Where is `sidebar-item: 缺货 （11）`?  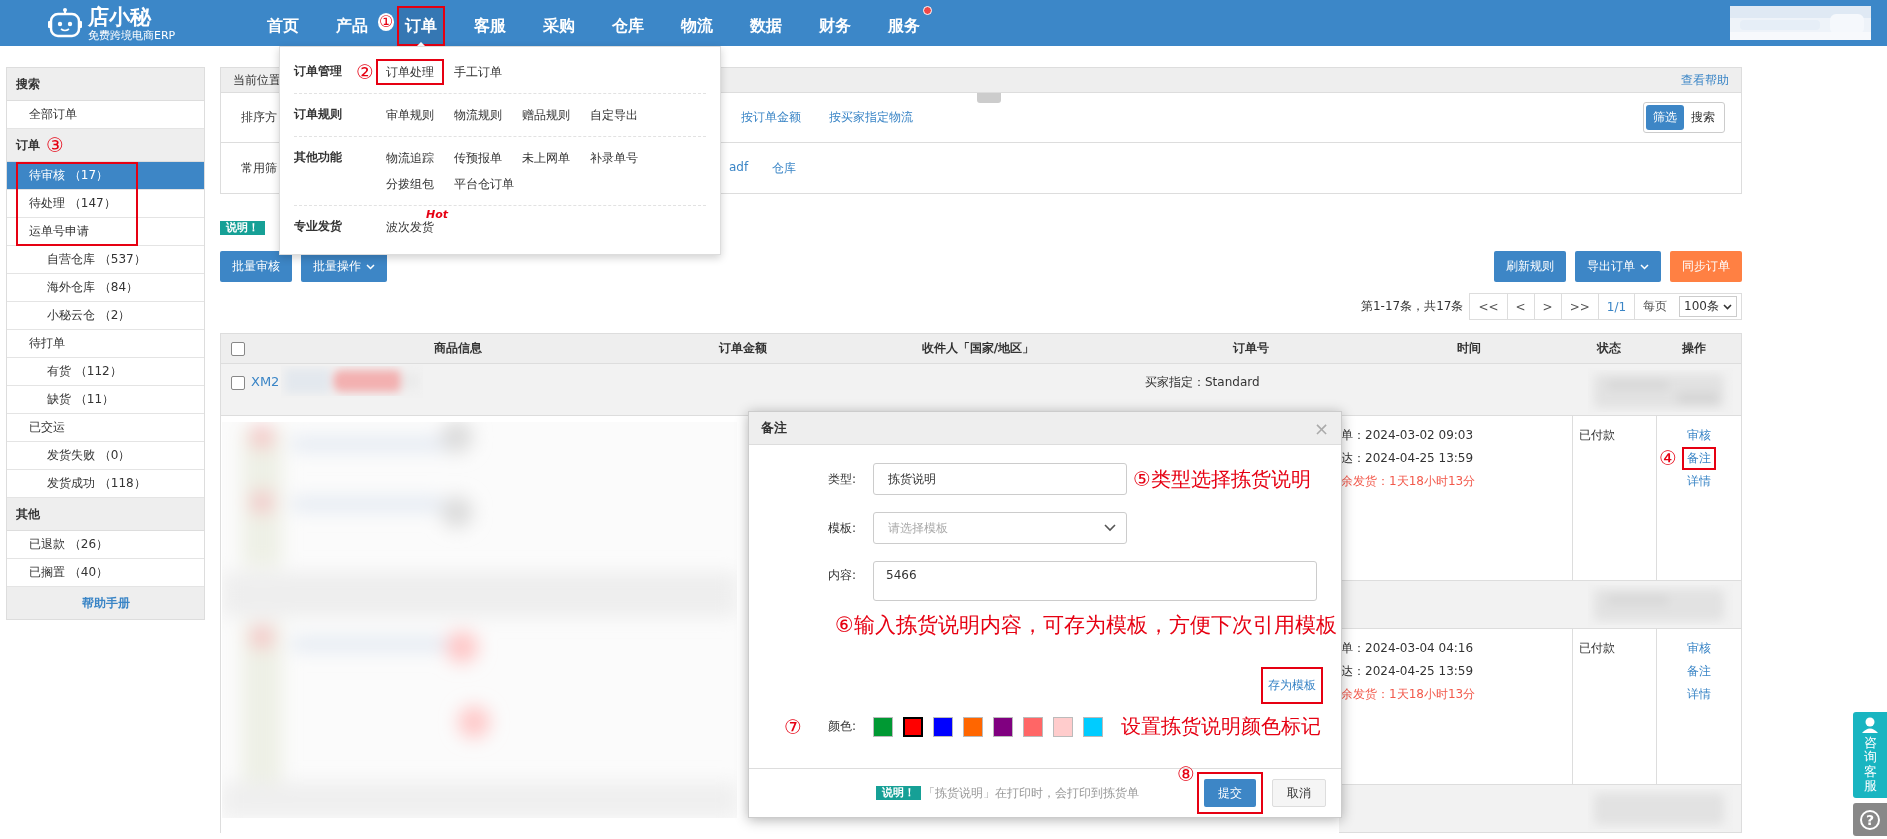
sidebar-item: 缺货 （11） is located at coordinates (105, 400).